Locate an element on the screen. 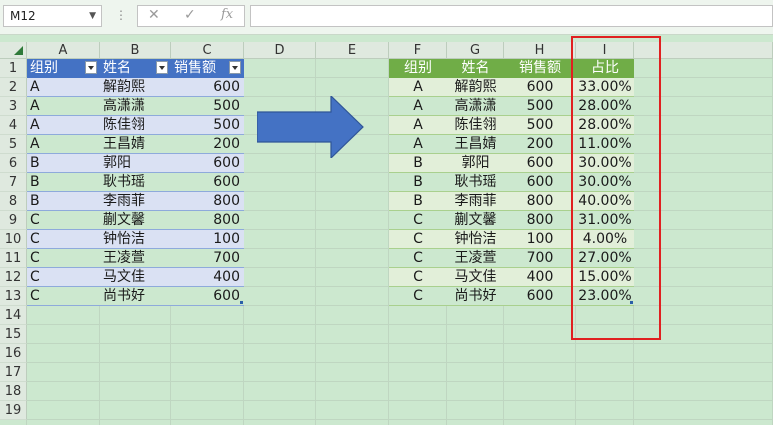  table1-cell: 陈佳翎 is located at coordinates (135, 125).